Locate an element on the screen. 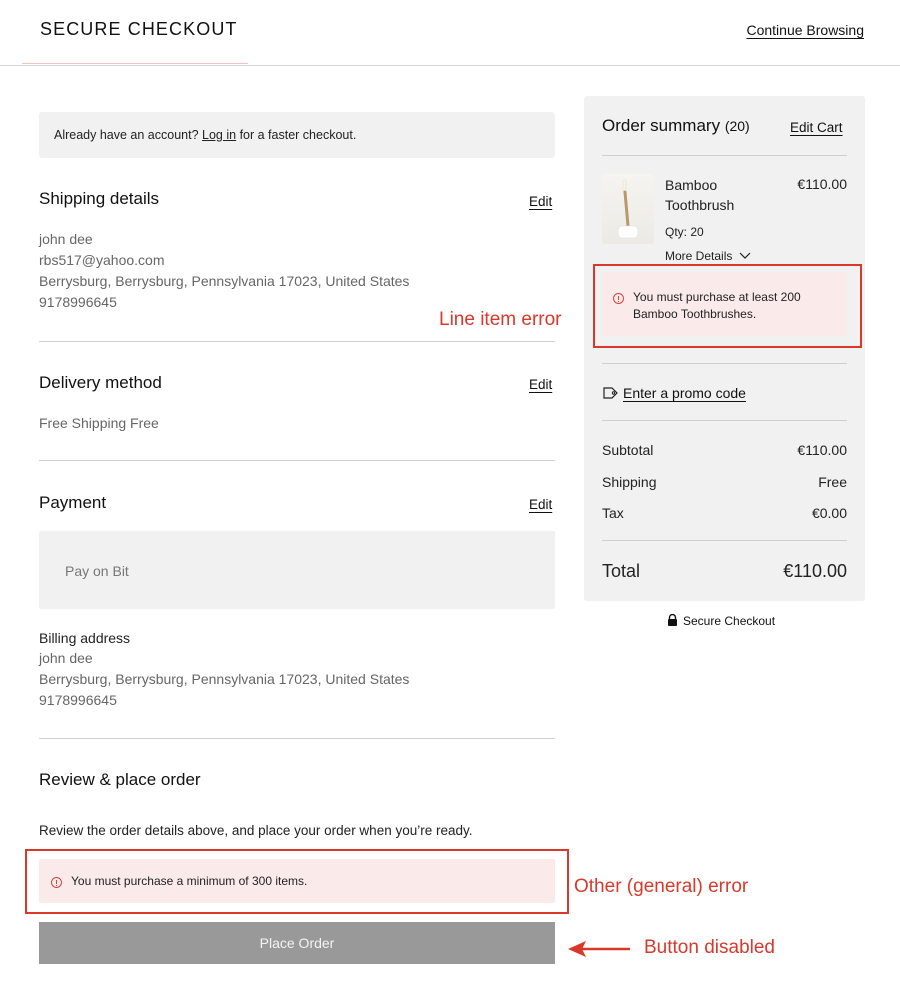  subtotal-label: Subtotal is located at coordinates (628, 450).